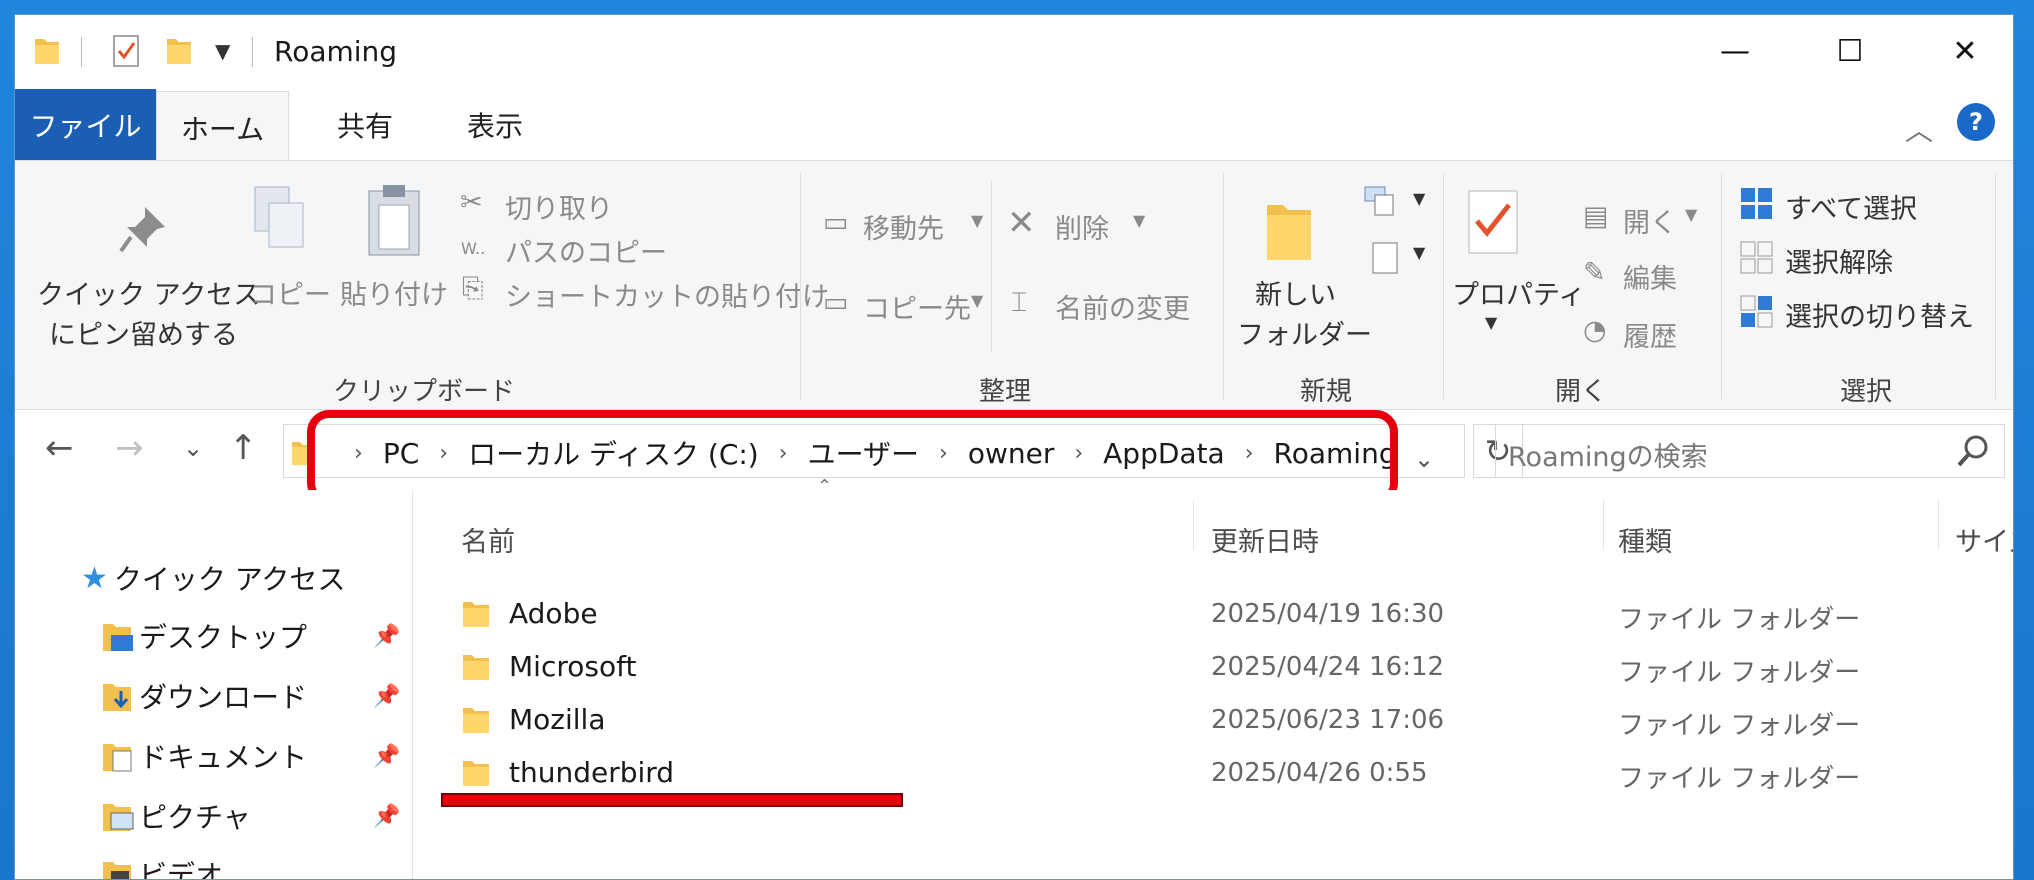 The image size is (2034, 880). Describe the element at coordinates (1386, 259) in the screenshot. I see `easy-access-icon` at that location.